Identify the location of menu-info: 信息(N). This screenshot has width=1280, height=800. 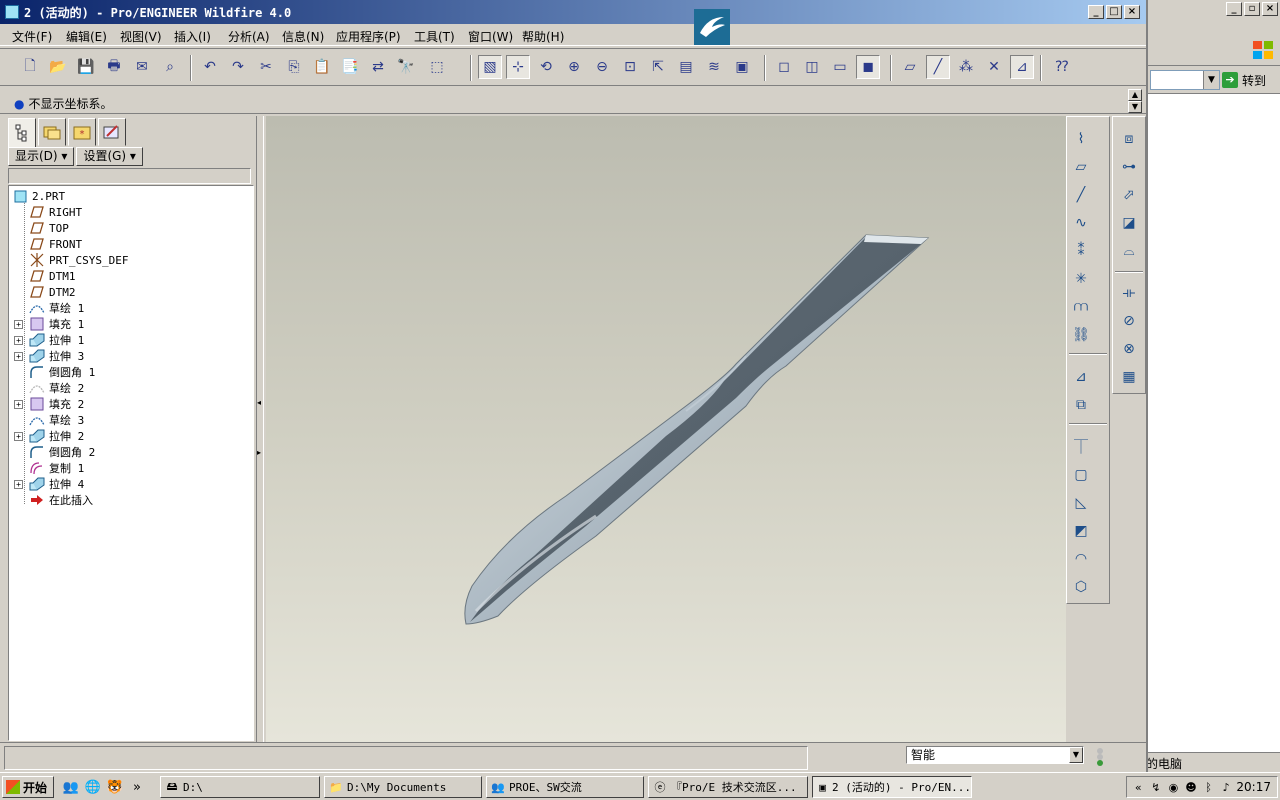
(303, 36).